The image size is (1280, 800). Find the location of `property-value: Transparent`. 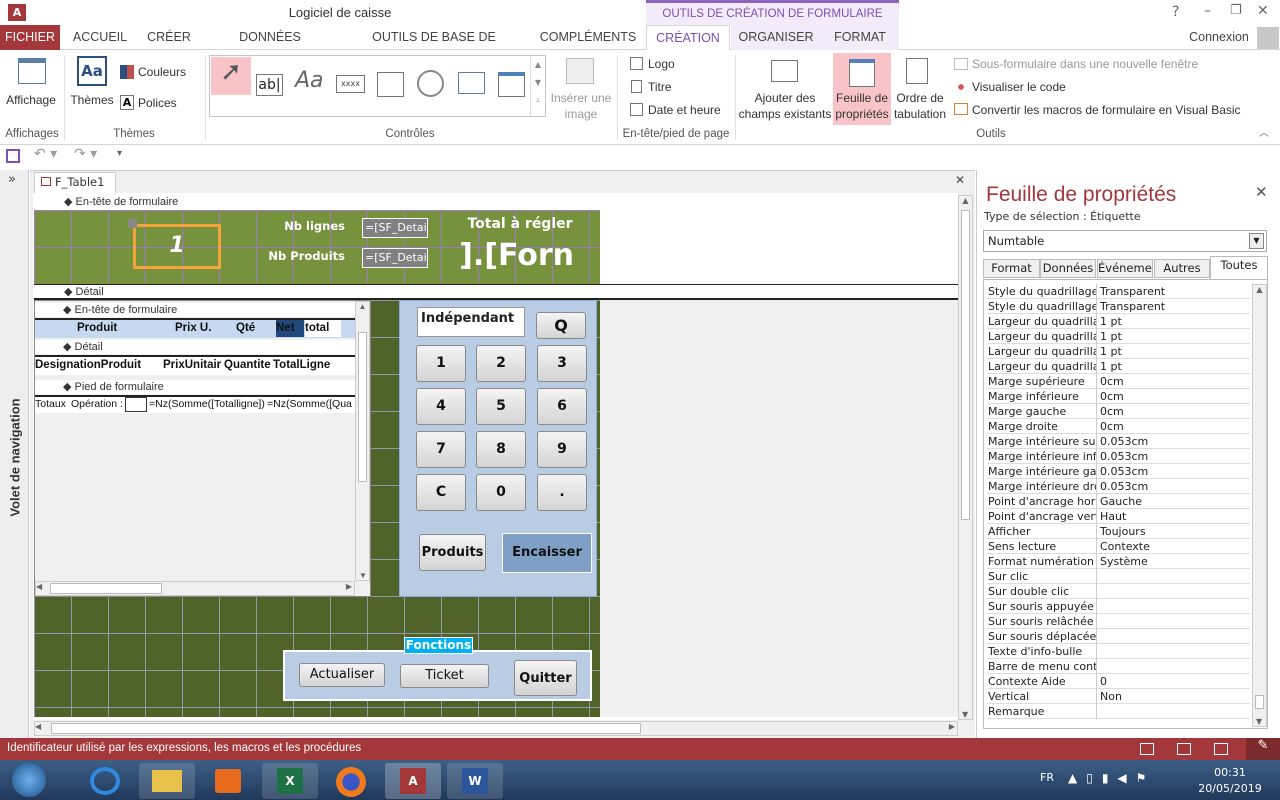

property-value: Transparent is located at coordinates (1131, 291).